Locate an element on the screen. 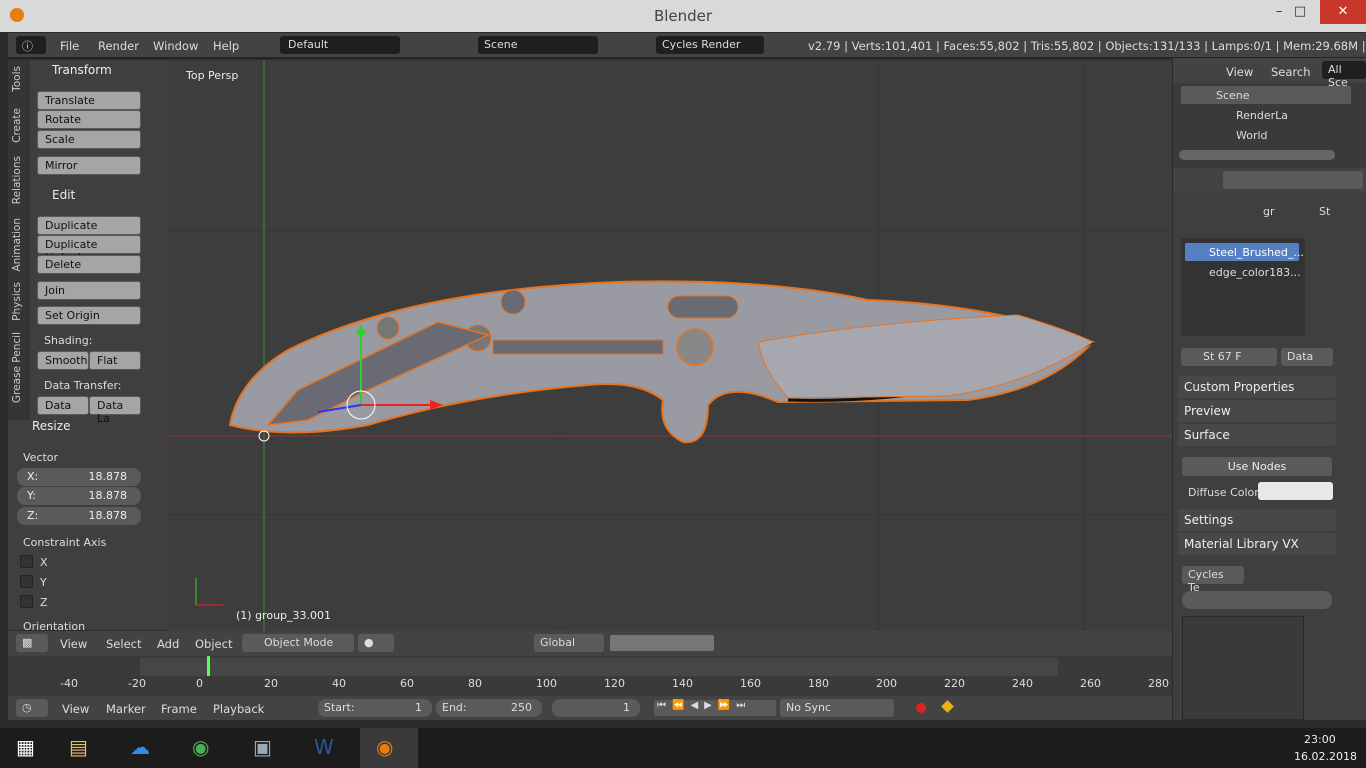 The image size is (1366, 768). maximize-icon: □ is located at coordinates (1300, 12).